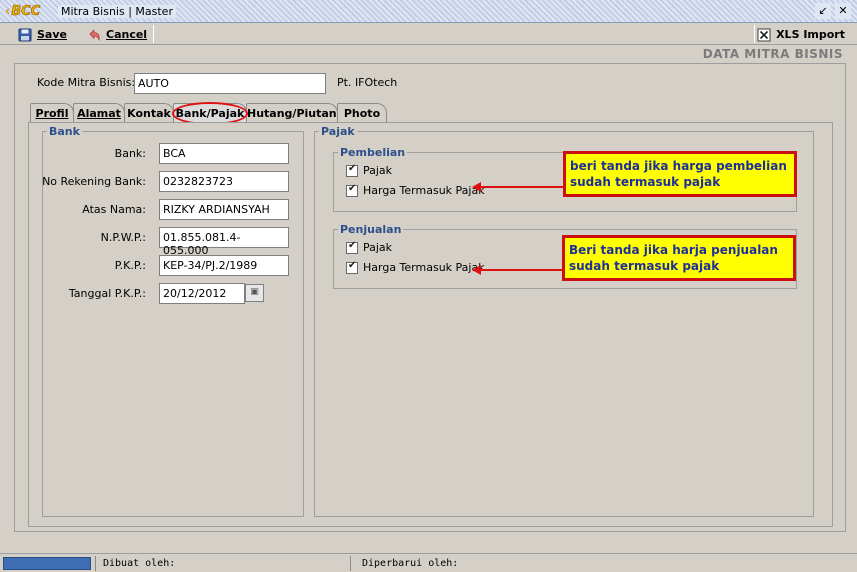  Describe the element at coordinates (843, 11) in the screenshot. I see `close-icon: ✕` at that location.